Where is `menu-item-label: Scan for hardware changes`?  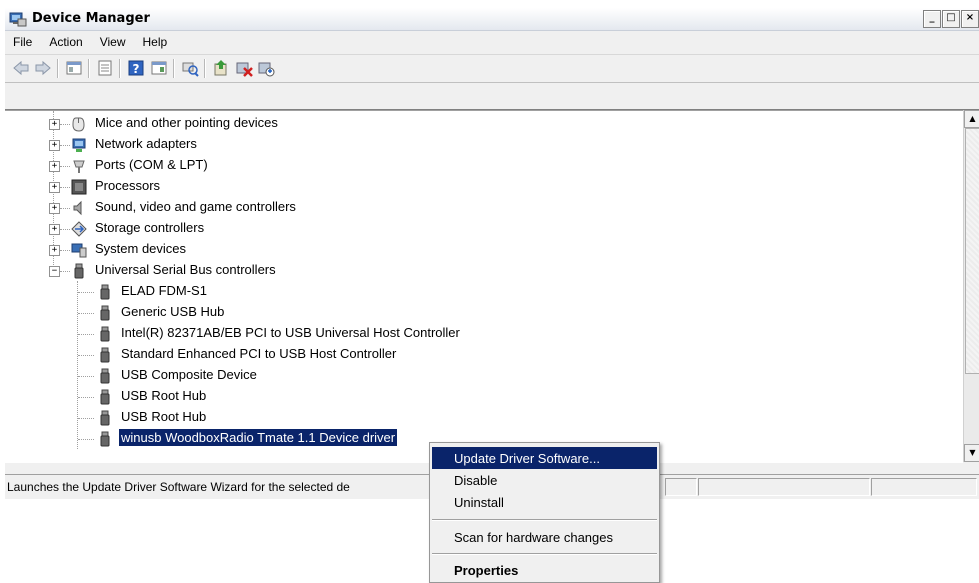
menu-item-label: Scan for hardware changes is located at coordinates (533, 537).